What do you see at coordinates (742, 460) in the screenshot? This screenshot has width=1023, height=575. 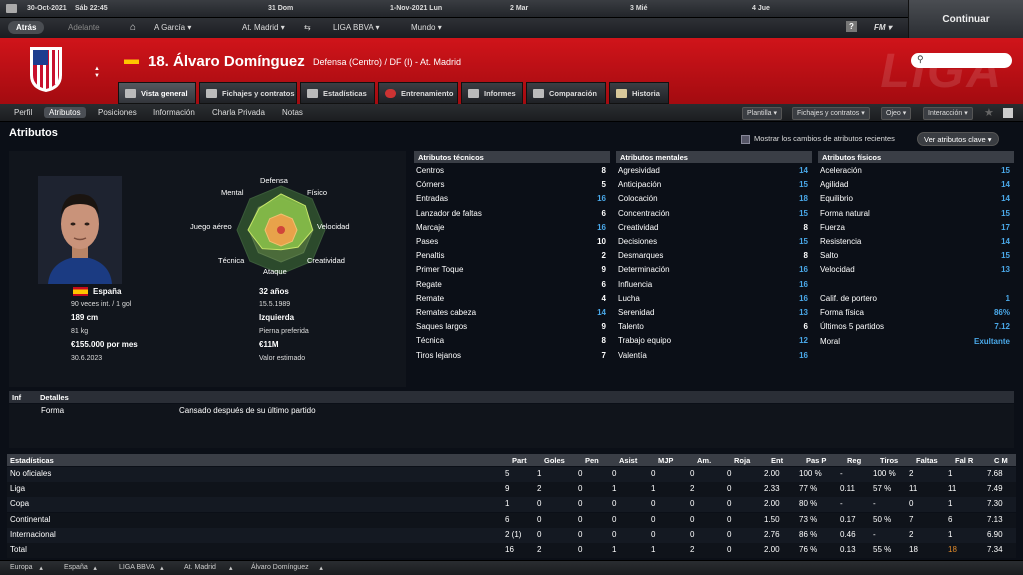 I see `stats-column-header: Roja` at bounding box center [742, 460].